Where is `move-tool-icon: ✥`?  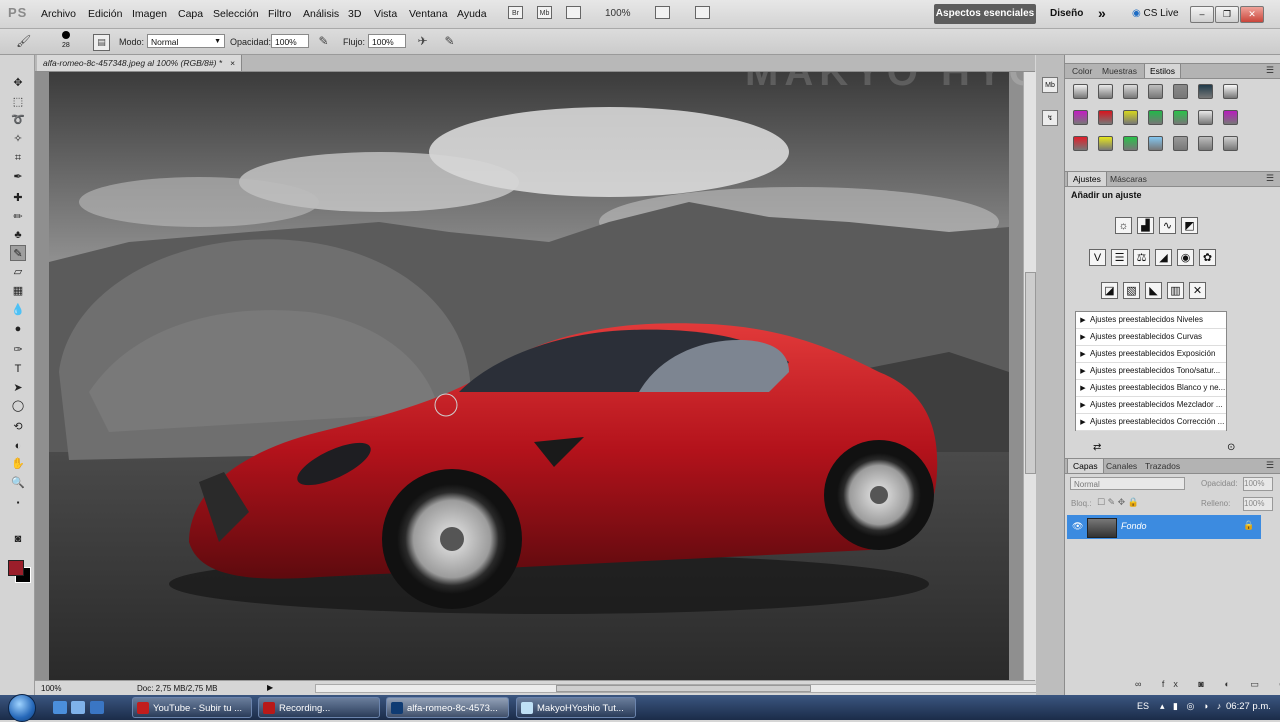
move-tool-icon: ✥ is located at coordinates (18, 83).